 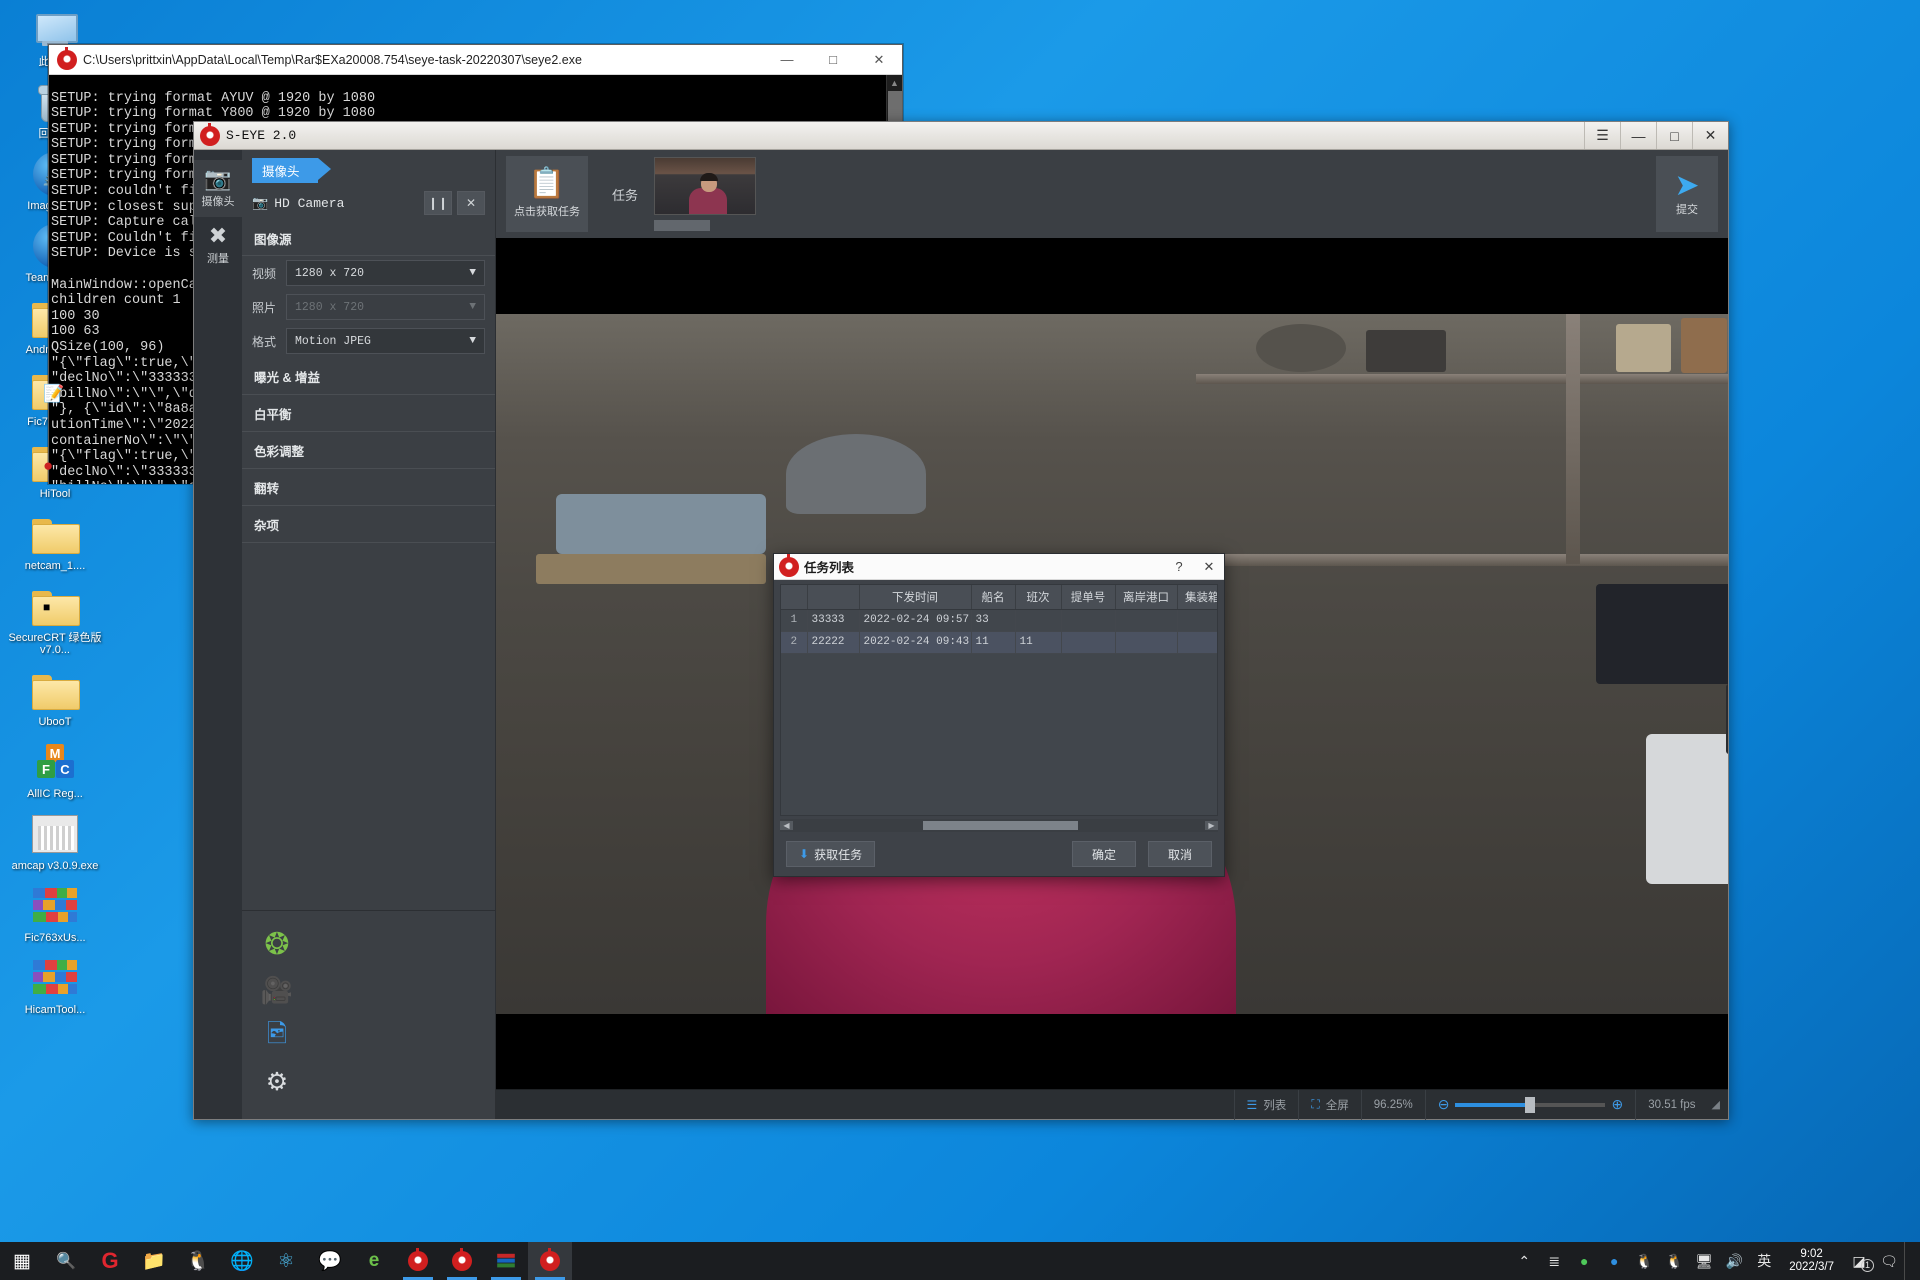 What do you see at coordinates (894, 83) in the screenshot?
I see `scroll-up-arrow-icon: ▲` at bounding box center [894, 83].